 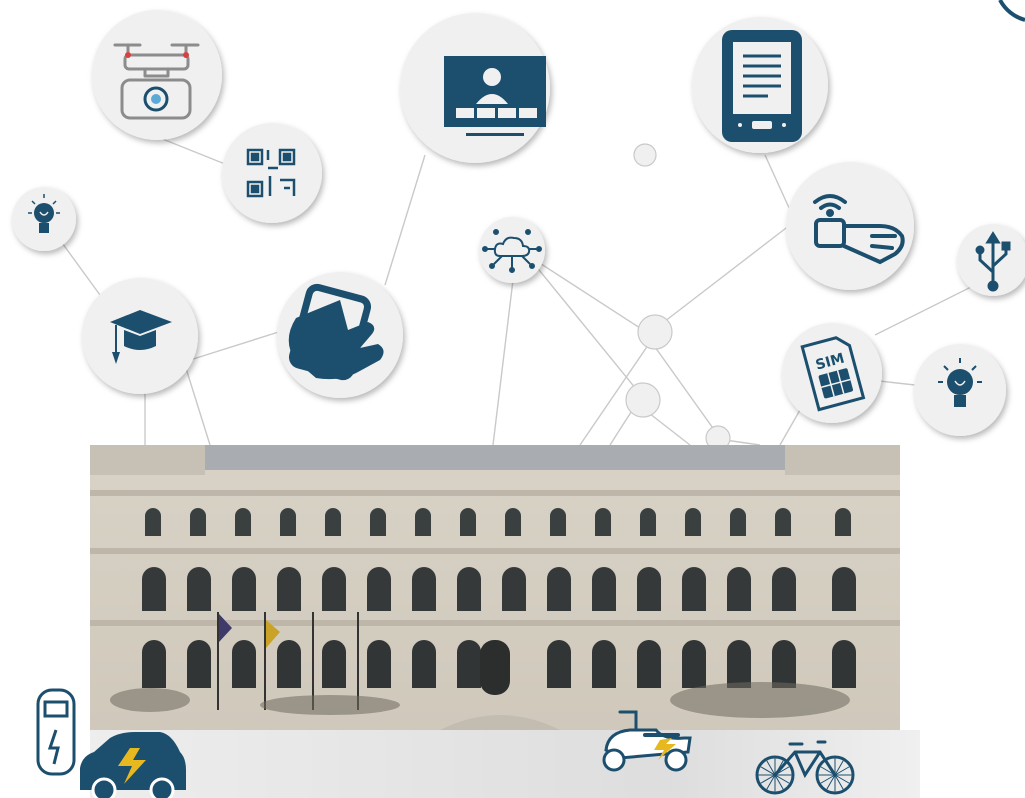 I want to click on sim-card-node: SIM, so click(x=832, y=373).